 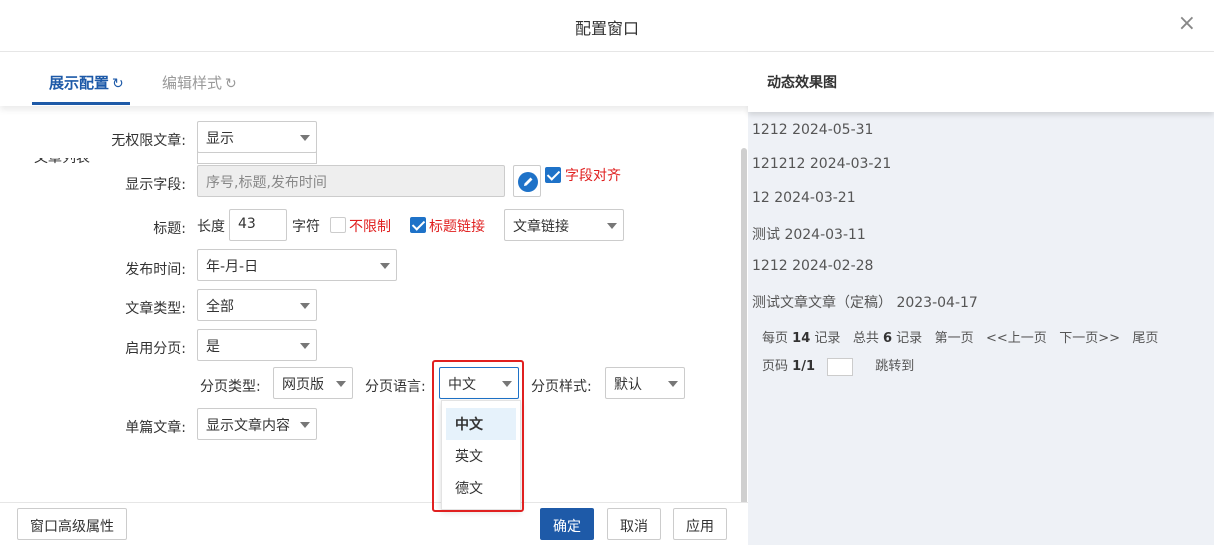 I want to click on article-item: 121212 2024-03-21, so click(x=821, y=164).